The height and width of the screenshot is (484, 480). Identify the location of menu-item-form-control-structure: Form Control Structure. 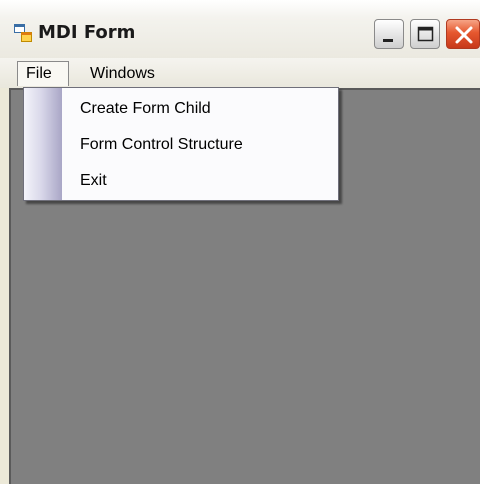
(161, 145).